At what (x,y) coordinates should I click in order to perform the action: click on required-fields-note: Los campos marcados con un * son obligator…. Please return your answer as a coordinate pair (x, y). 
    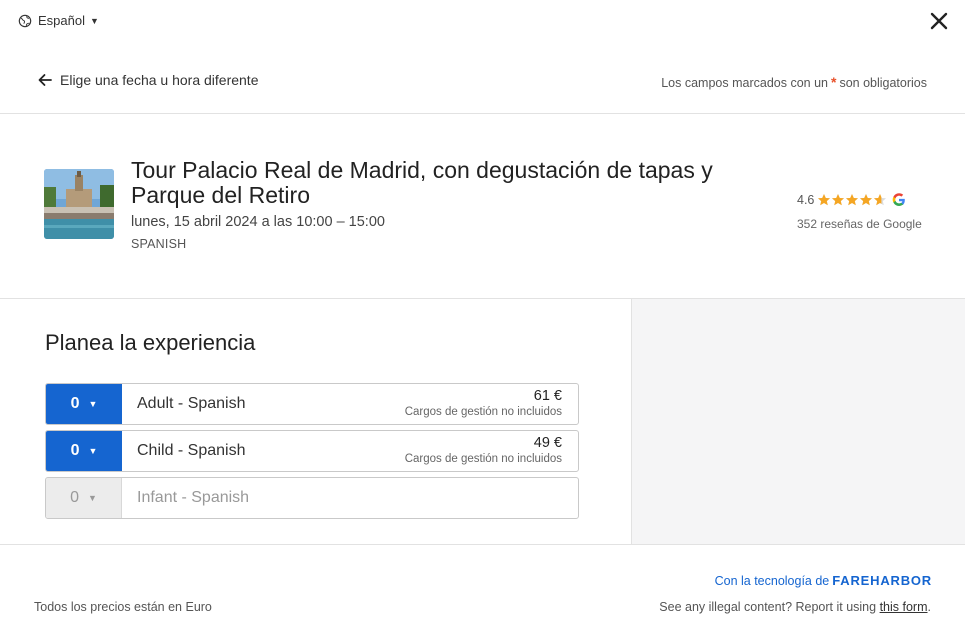
    Looking at the image, I should click on (794, 82).